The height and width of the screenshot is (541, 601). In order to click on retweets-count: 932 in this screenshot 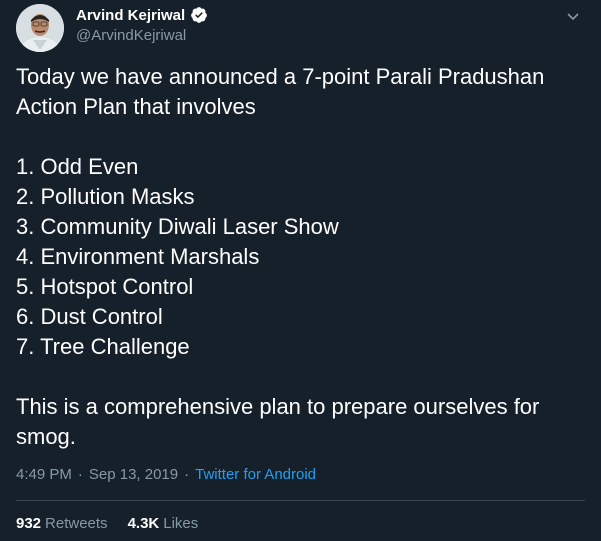, I will do `click(29, 523)`.